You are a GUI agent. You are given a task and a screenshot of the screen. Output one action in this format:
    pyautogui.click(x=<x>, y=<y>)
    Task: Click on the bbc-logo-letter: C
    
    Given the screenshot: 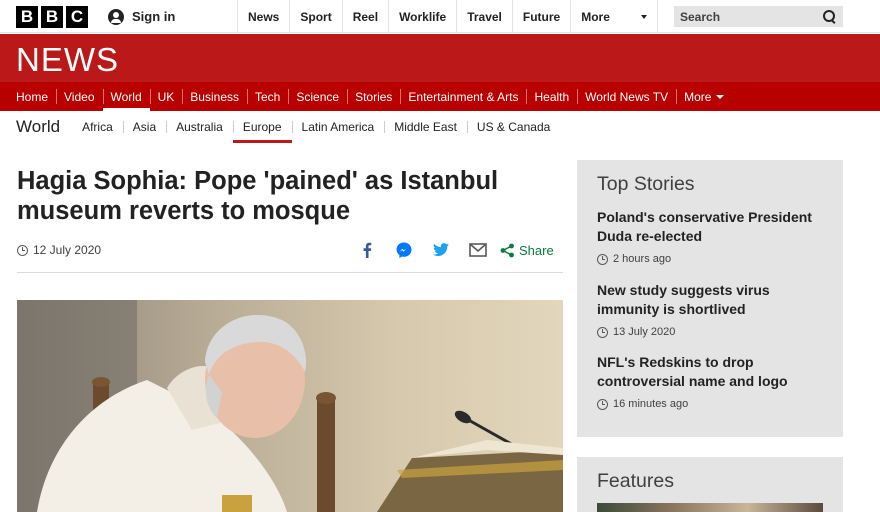 What is the action you would take?
    pyautogui.click(x=77, y=17)
    